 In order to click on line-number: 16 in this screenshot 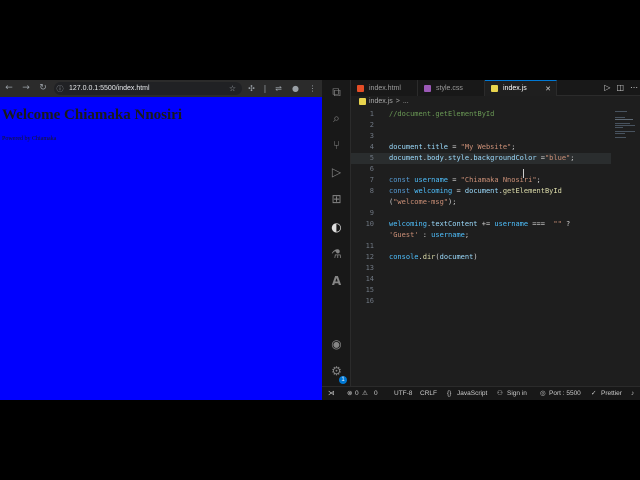, I will do `click(369, 301)`.